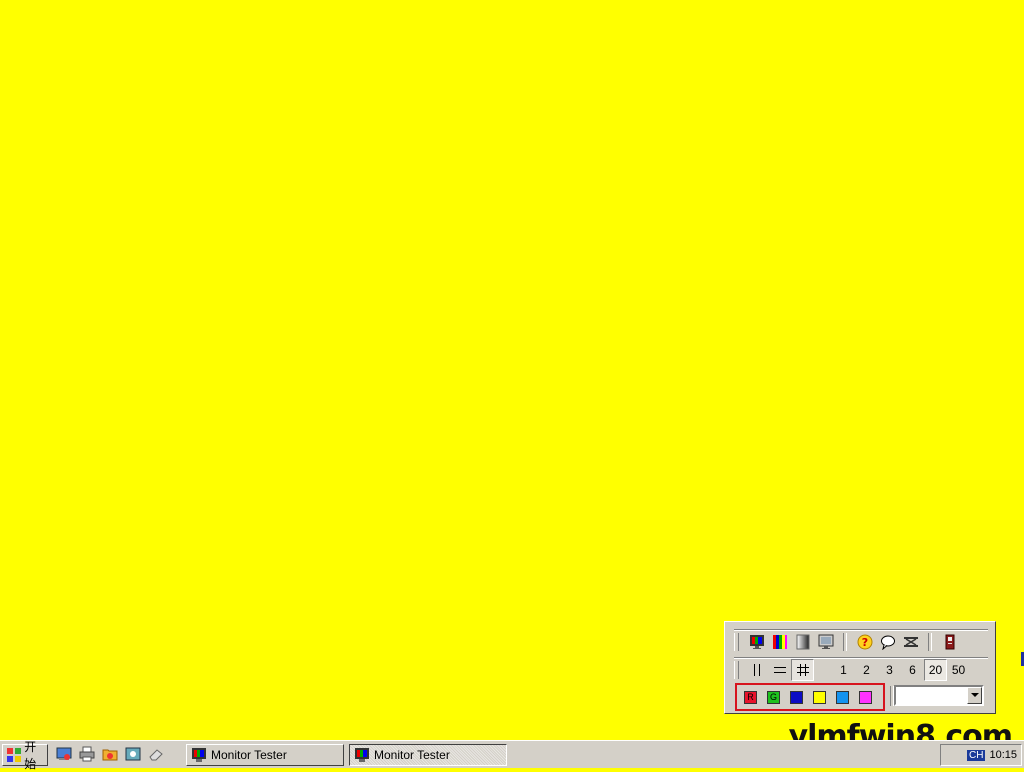  Describe the element at coordinates (87, 754) in the screenshot. I see `printer-icon` at that location.